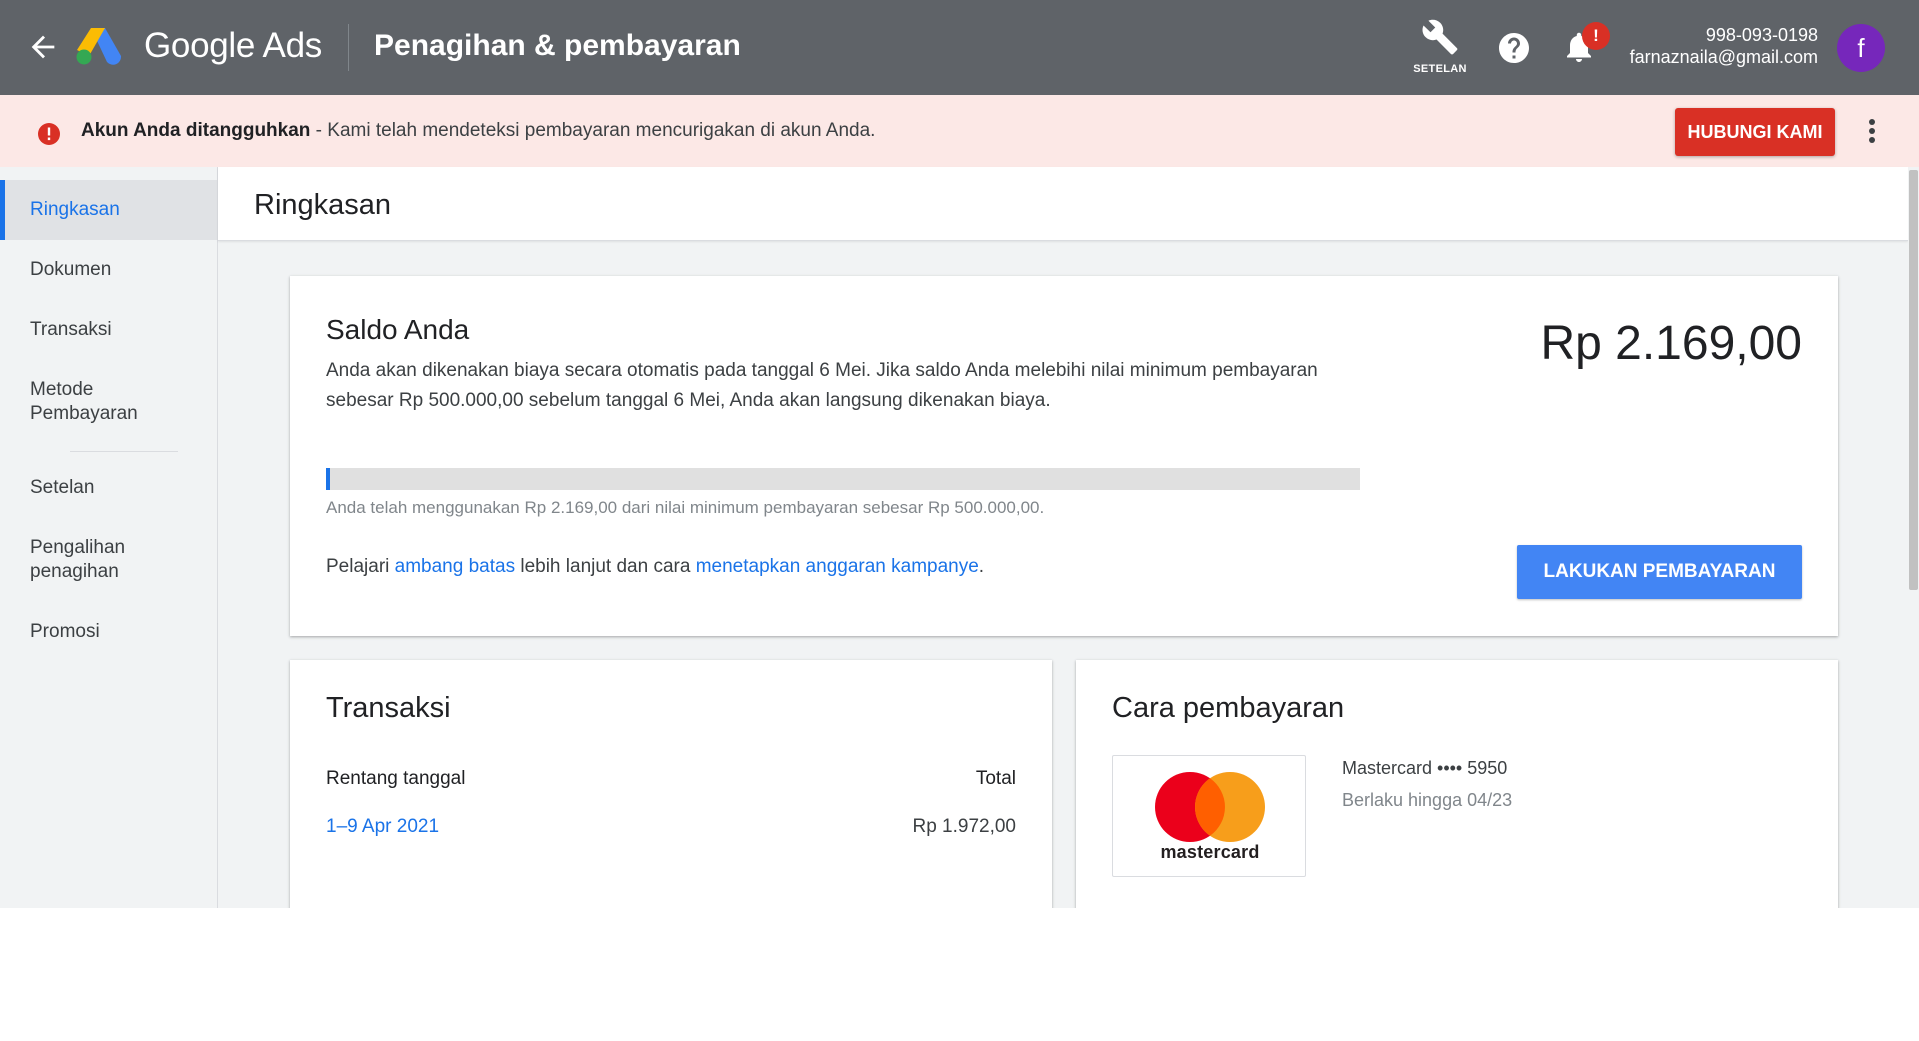 This screenshot has height=1041, width=1919. What do you see at coordinates (1724, 46) in the screenshot?
I see `account-info: 998-093-0198 farnaznaila@gmail.com` at bounding box center [1724, 46].